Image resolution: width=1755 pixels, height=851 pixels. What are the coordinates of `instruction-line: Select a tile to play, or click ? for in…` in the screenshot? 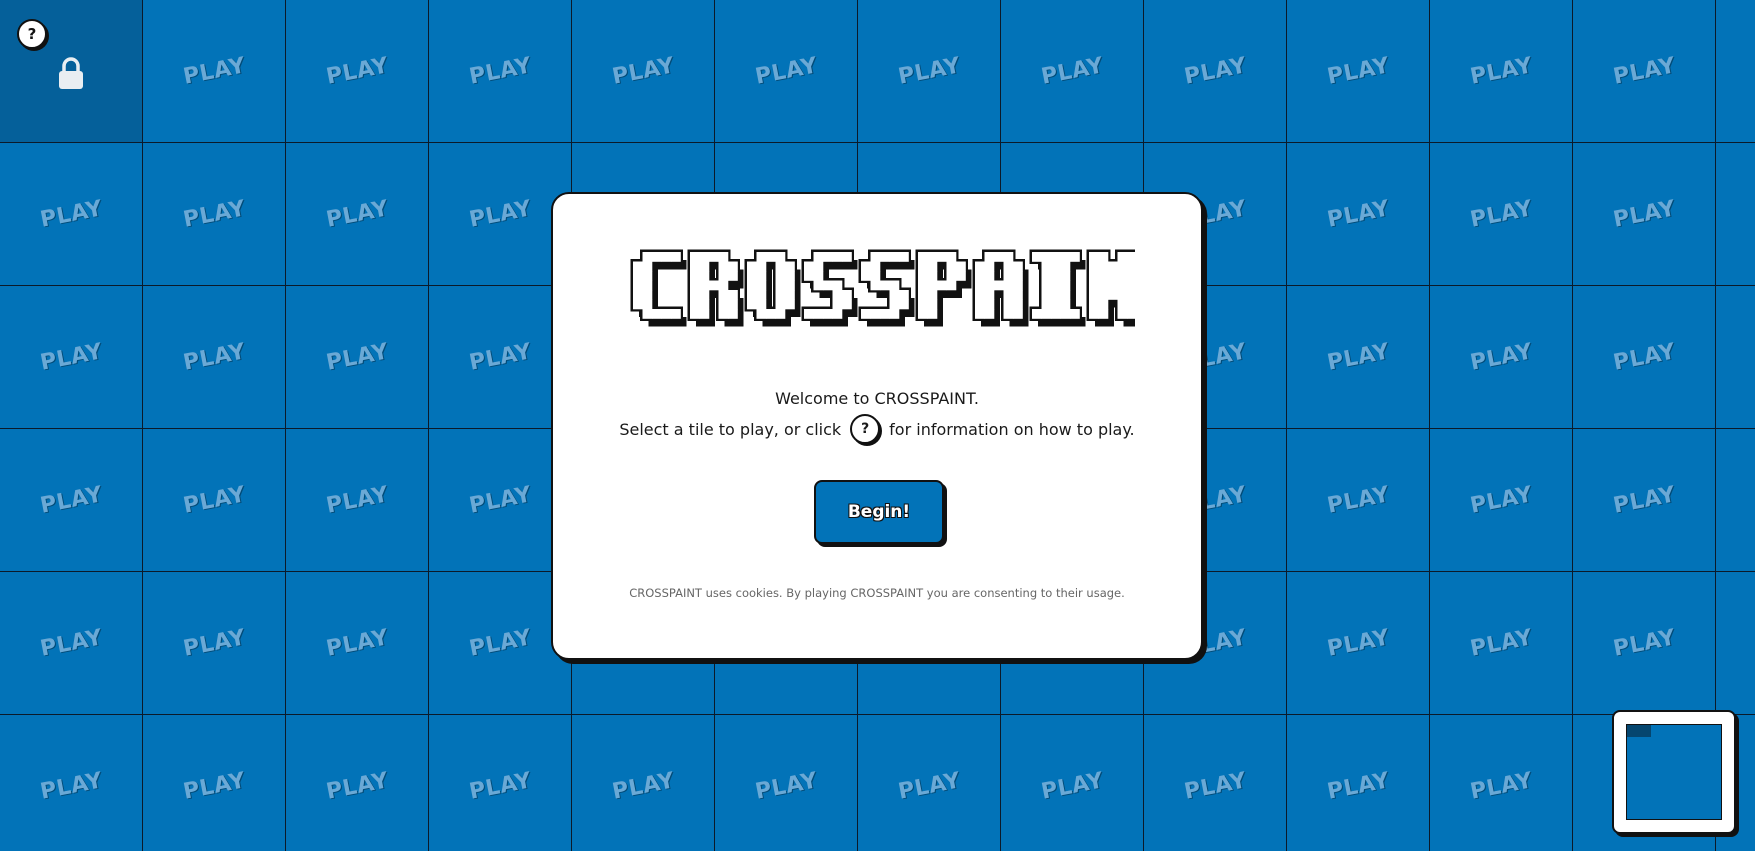 It's located at (877, 429).